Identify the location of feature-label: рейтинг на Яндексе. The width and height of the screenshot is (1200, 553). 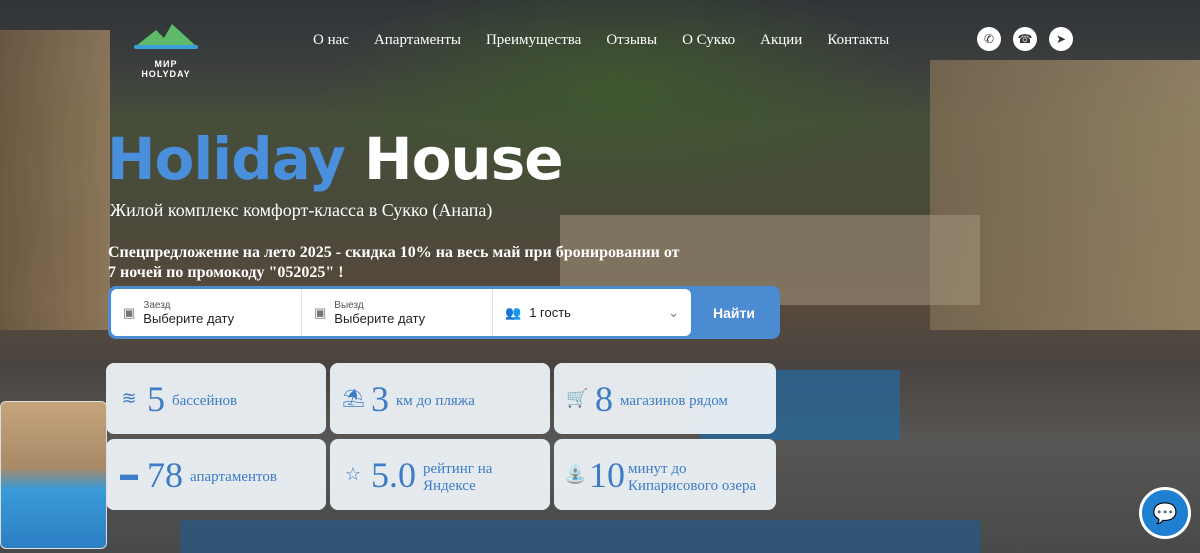
(458, 477).